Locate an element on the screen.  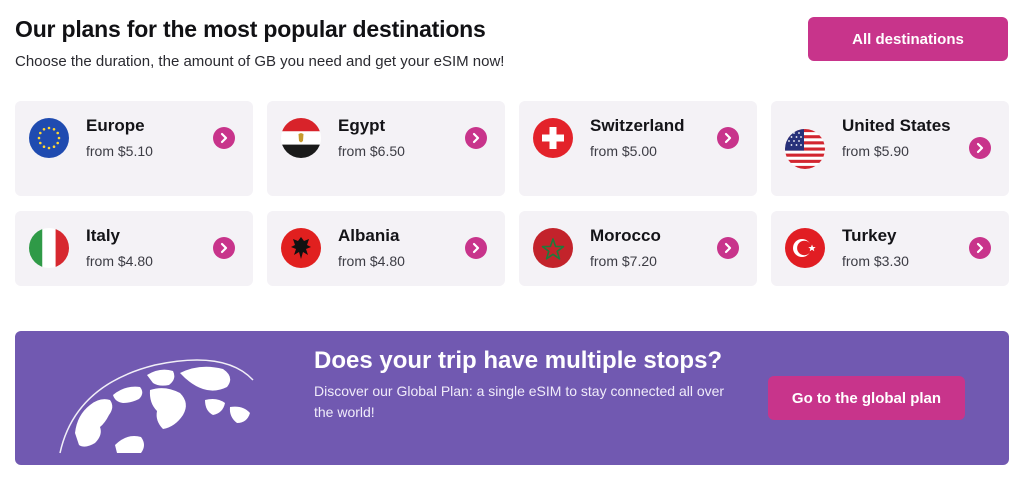
destination-card-united-states: United States from $5.90 is located at coordinates (890, 148).